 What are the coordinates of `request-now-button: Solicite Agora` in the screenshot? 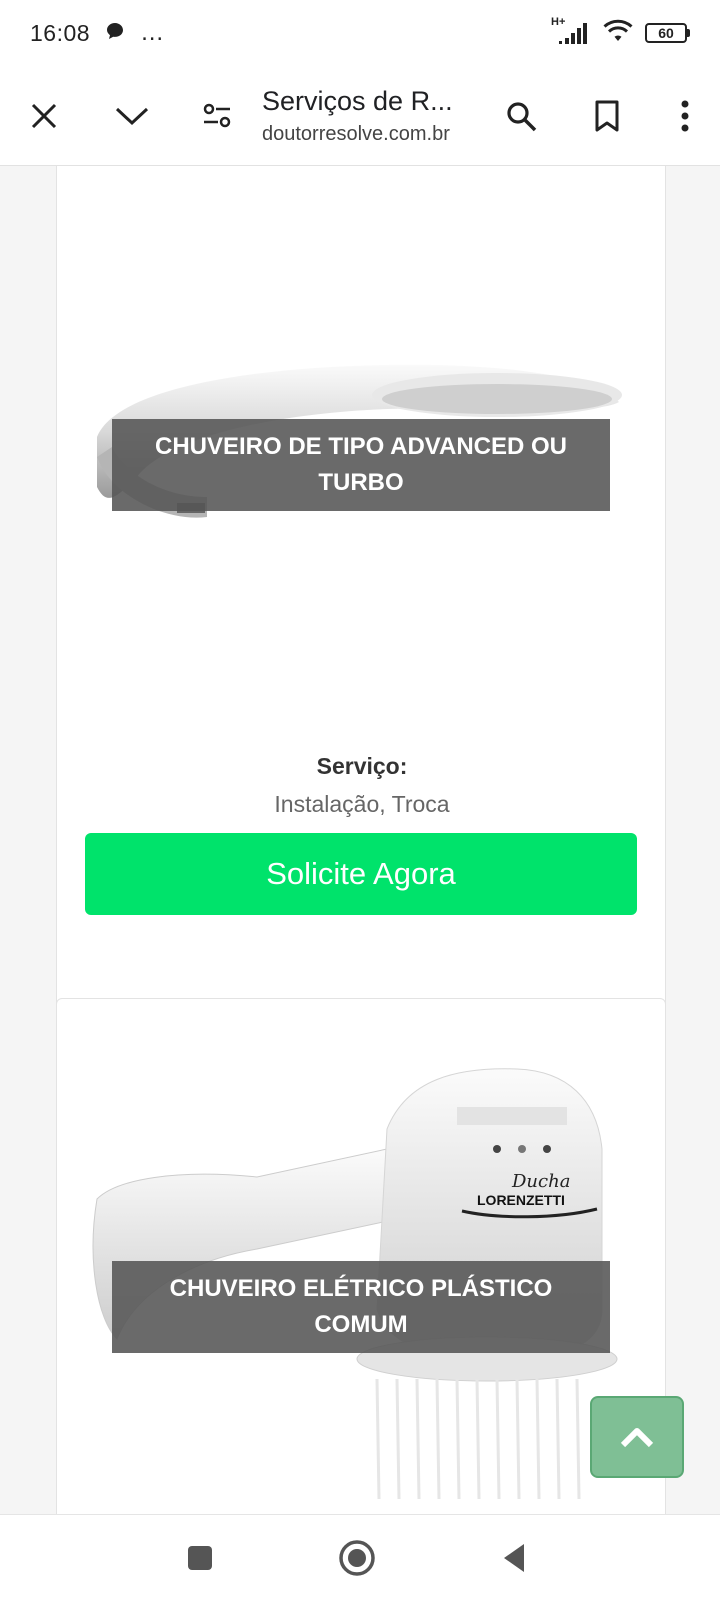 It's located at (361, 874).